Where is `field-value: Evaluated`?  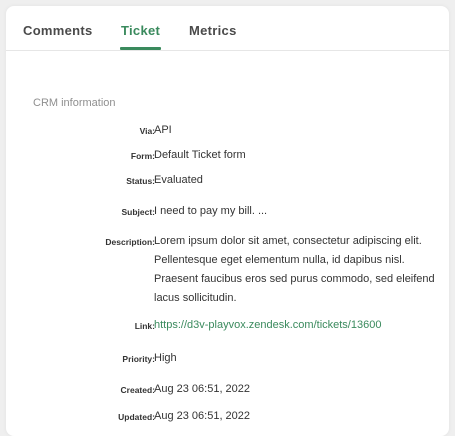 field-value: Evaluated is located at coordinates (178, 180).